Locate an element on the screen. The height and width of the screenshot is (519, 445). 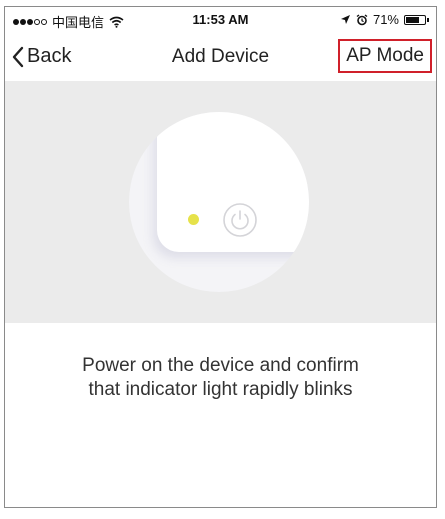
back-label: Back is located at coordinates (49, 56).